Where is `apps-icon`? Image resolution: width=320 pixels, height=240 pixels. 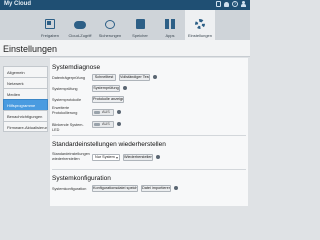 apps-icon is located at coordinates (170, 24).